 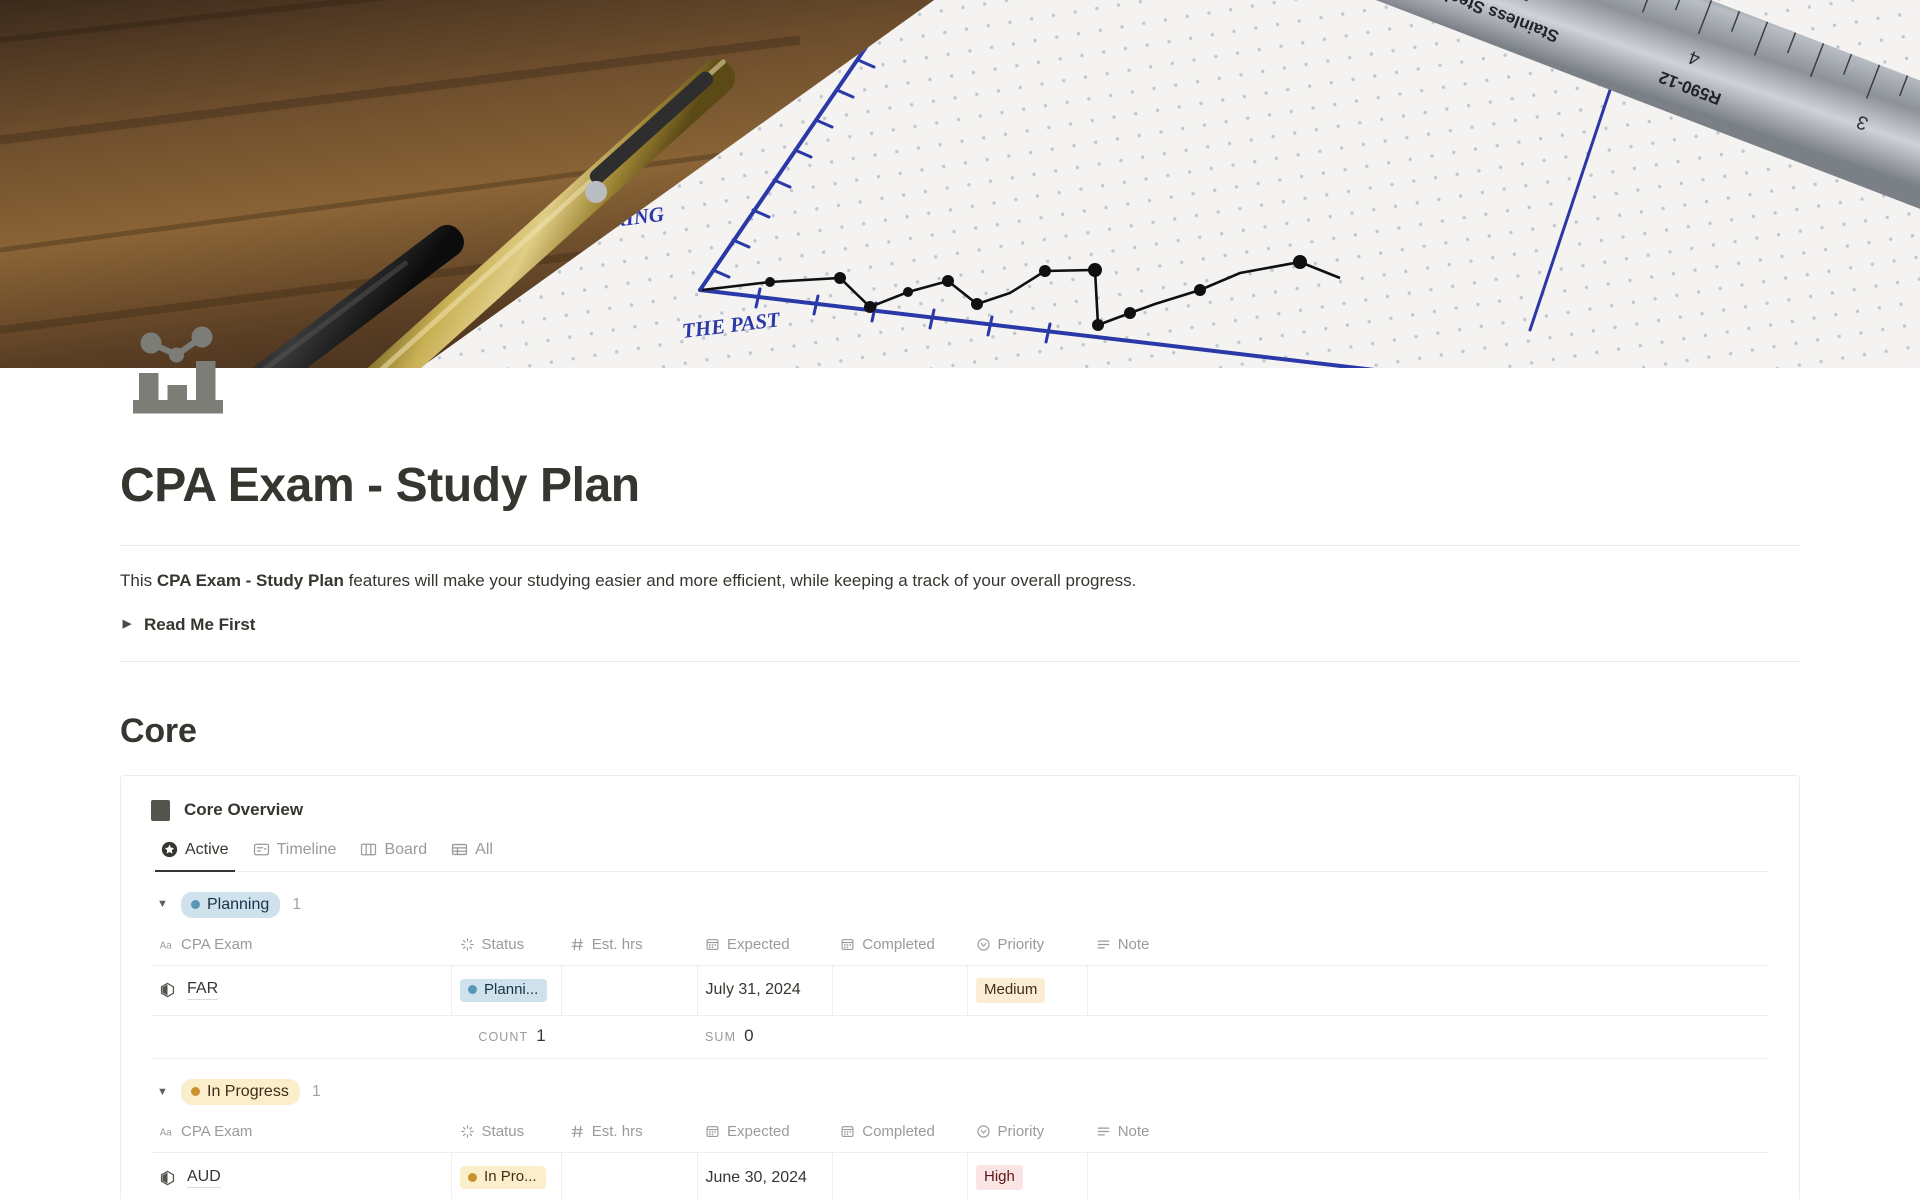 I want to click on timeline-icon, so click(x=261, y=849).